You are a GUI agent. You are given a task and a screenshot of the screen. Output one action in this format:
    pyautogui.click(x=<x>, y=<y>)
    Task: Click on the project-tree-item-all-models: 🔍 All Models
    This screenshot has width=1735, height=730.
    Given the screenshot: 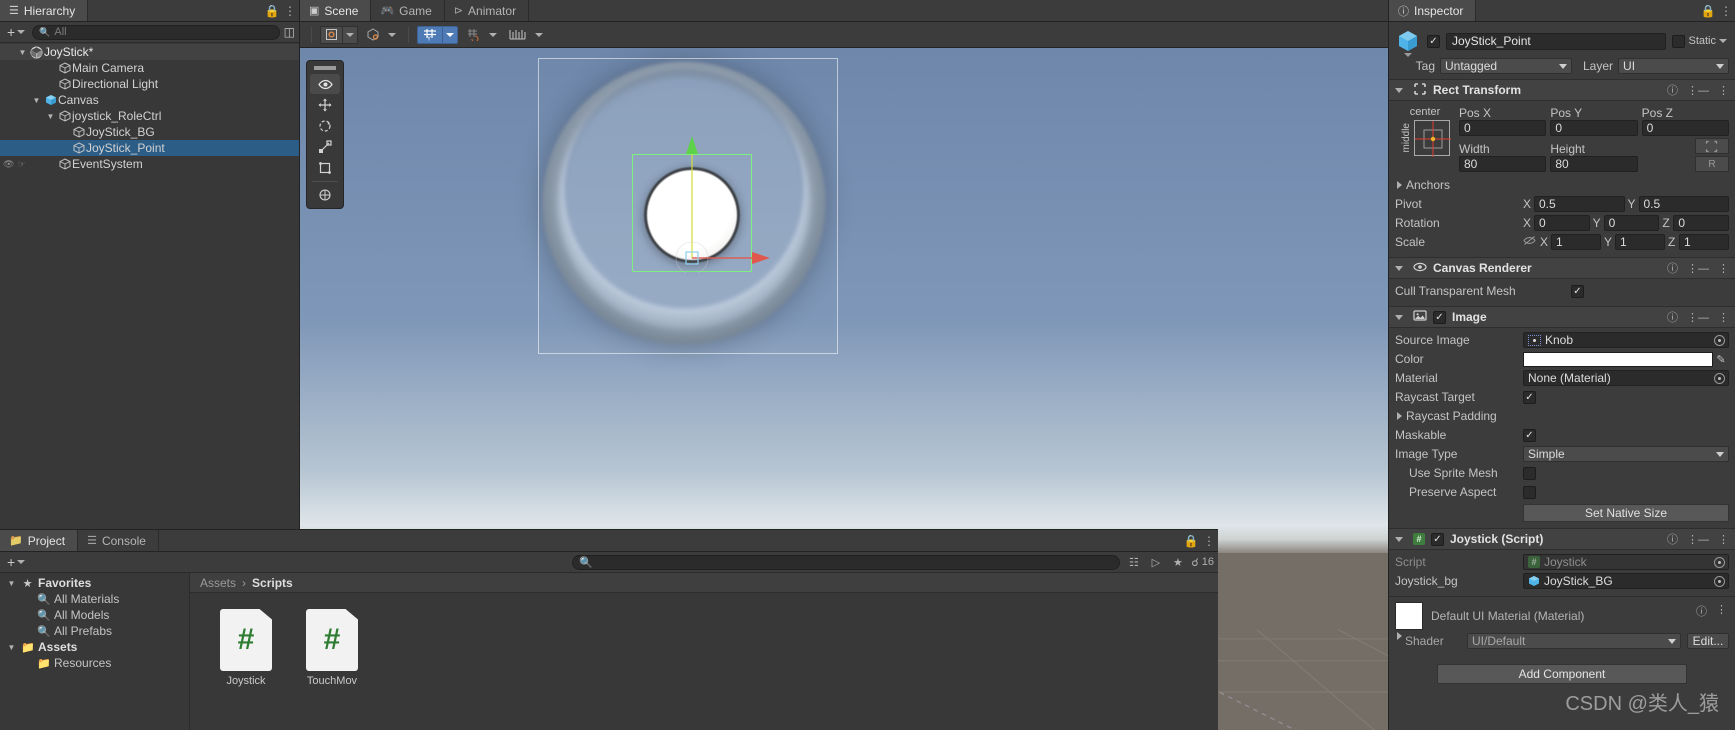 What is the action you would take?
    pyautogui.click(x=94, y=615)
    